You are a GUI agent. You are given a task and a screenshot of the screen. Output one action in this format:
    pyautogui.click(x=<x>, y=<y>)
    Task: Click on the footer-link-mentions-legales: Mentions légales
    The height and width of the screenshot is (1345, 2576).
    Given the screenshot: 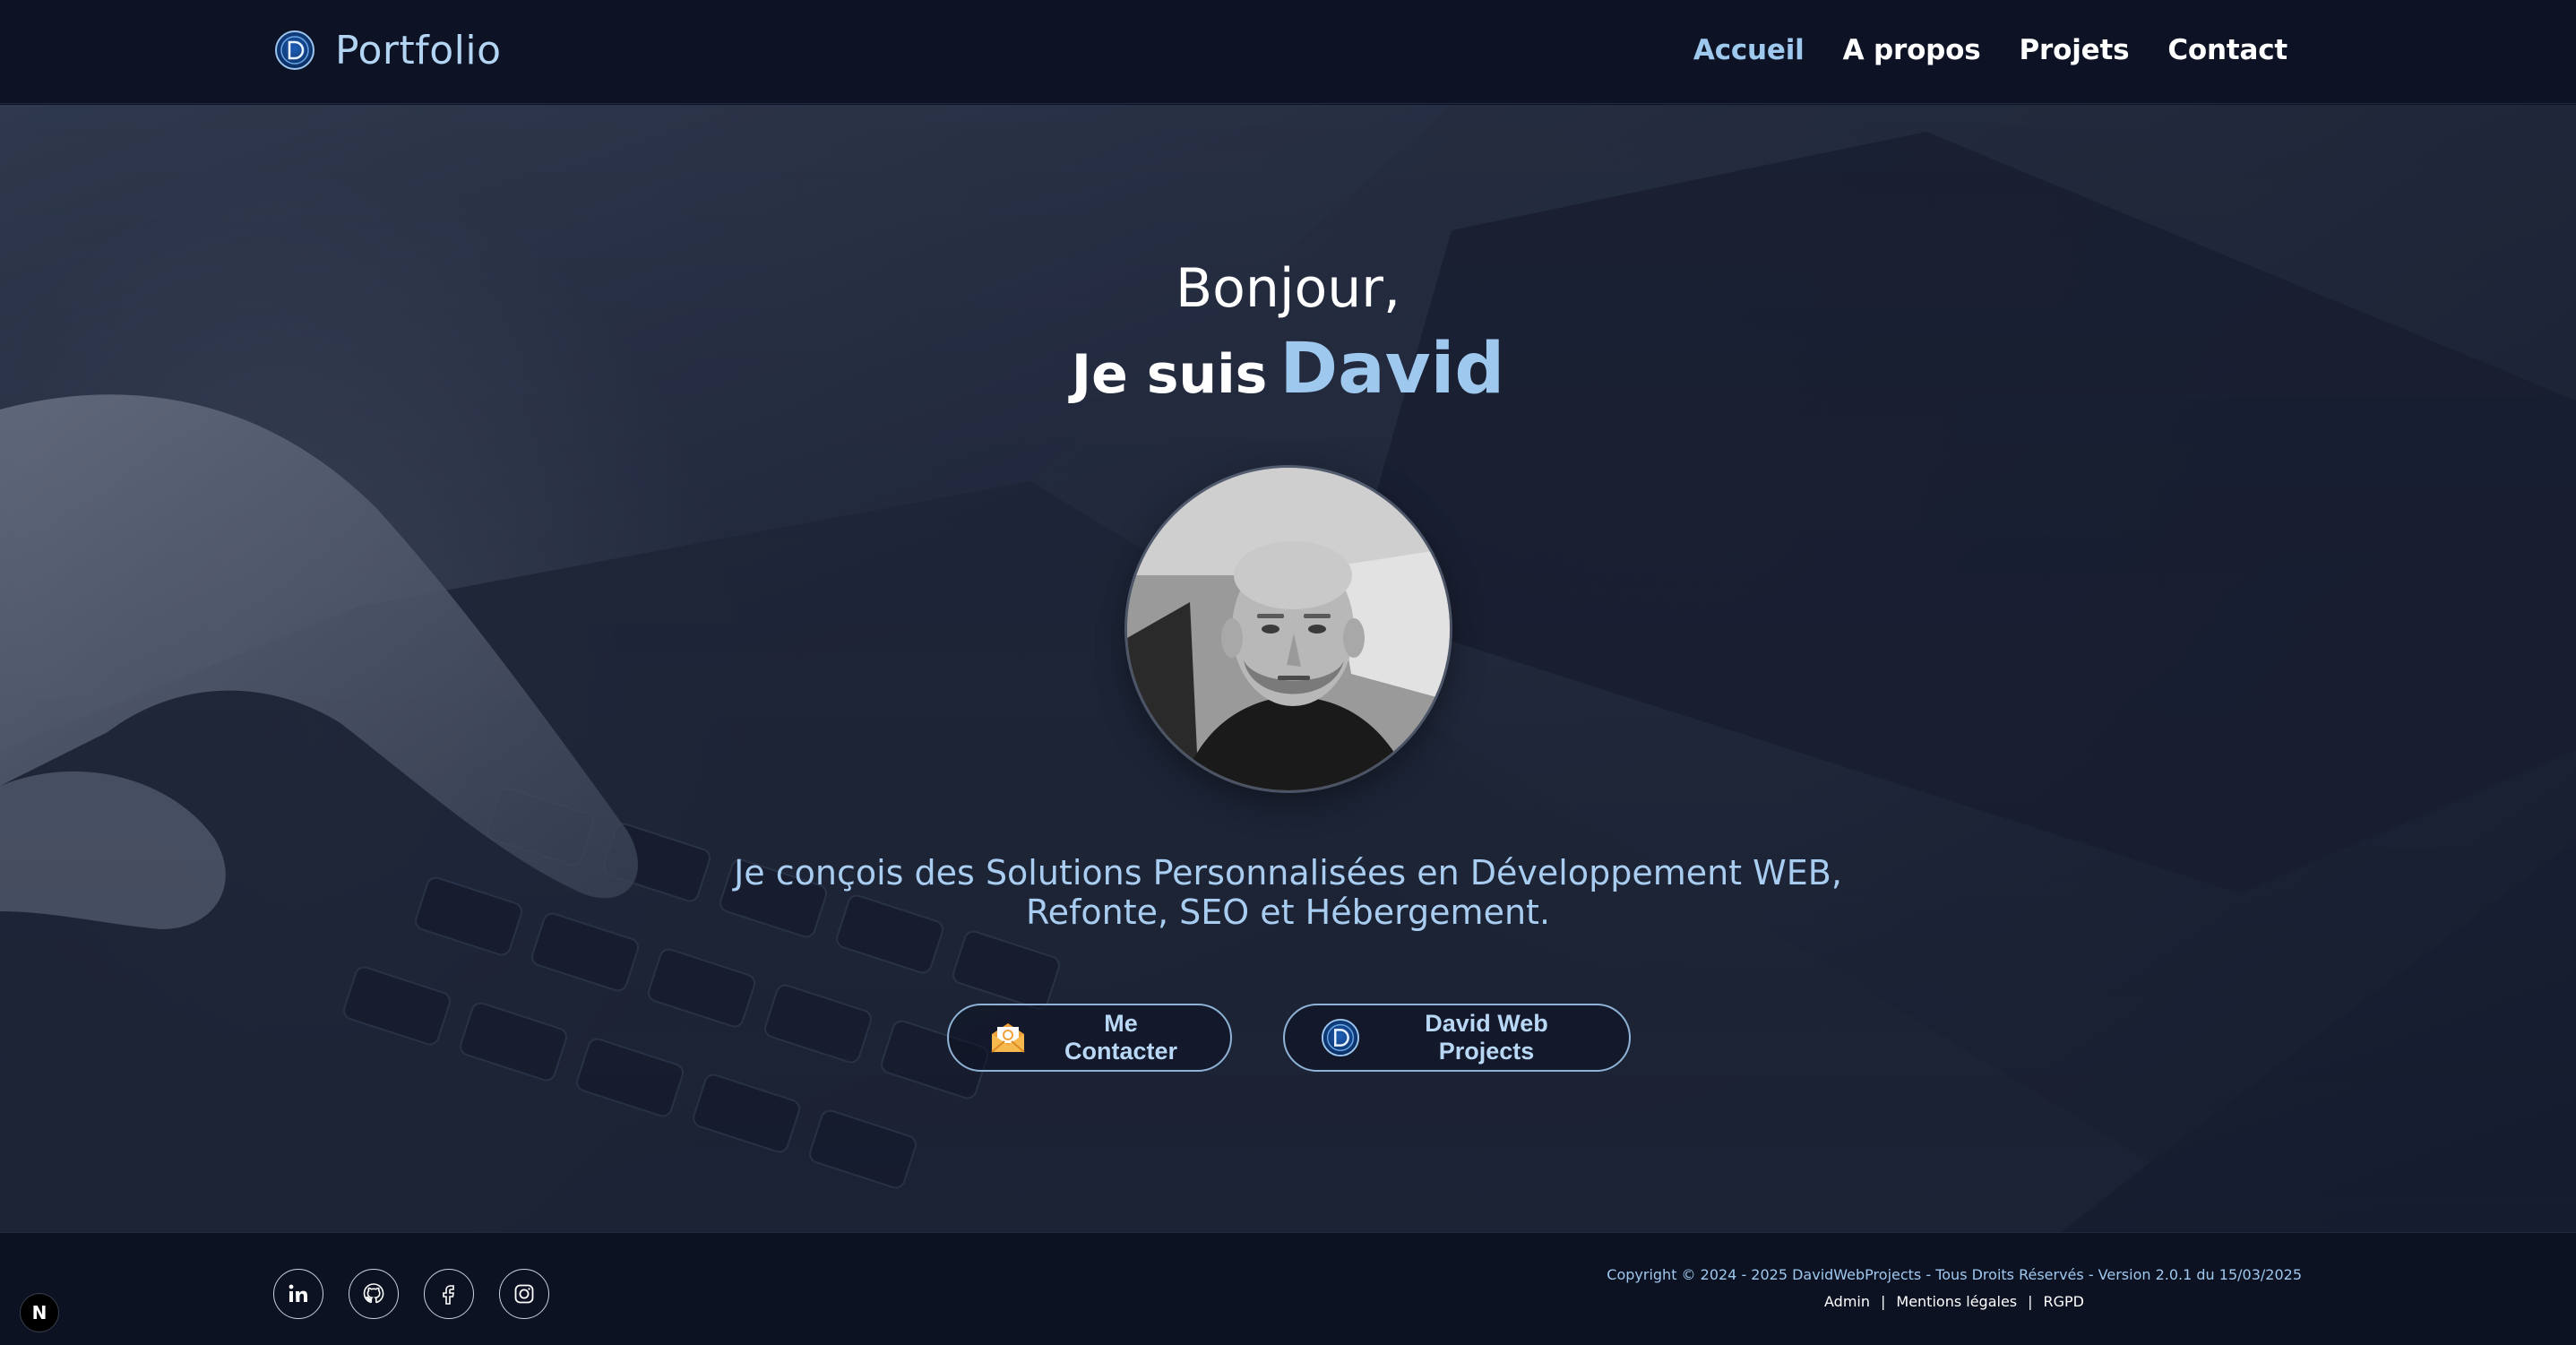 What is the action you would take?
    pyautogui.click(x=1956, y=1301)
    